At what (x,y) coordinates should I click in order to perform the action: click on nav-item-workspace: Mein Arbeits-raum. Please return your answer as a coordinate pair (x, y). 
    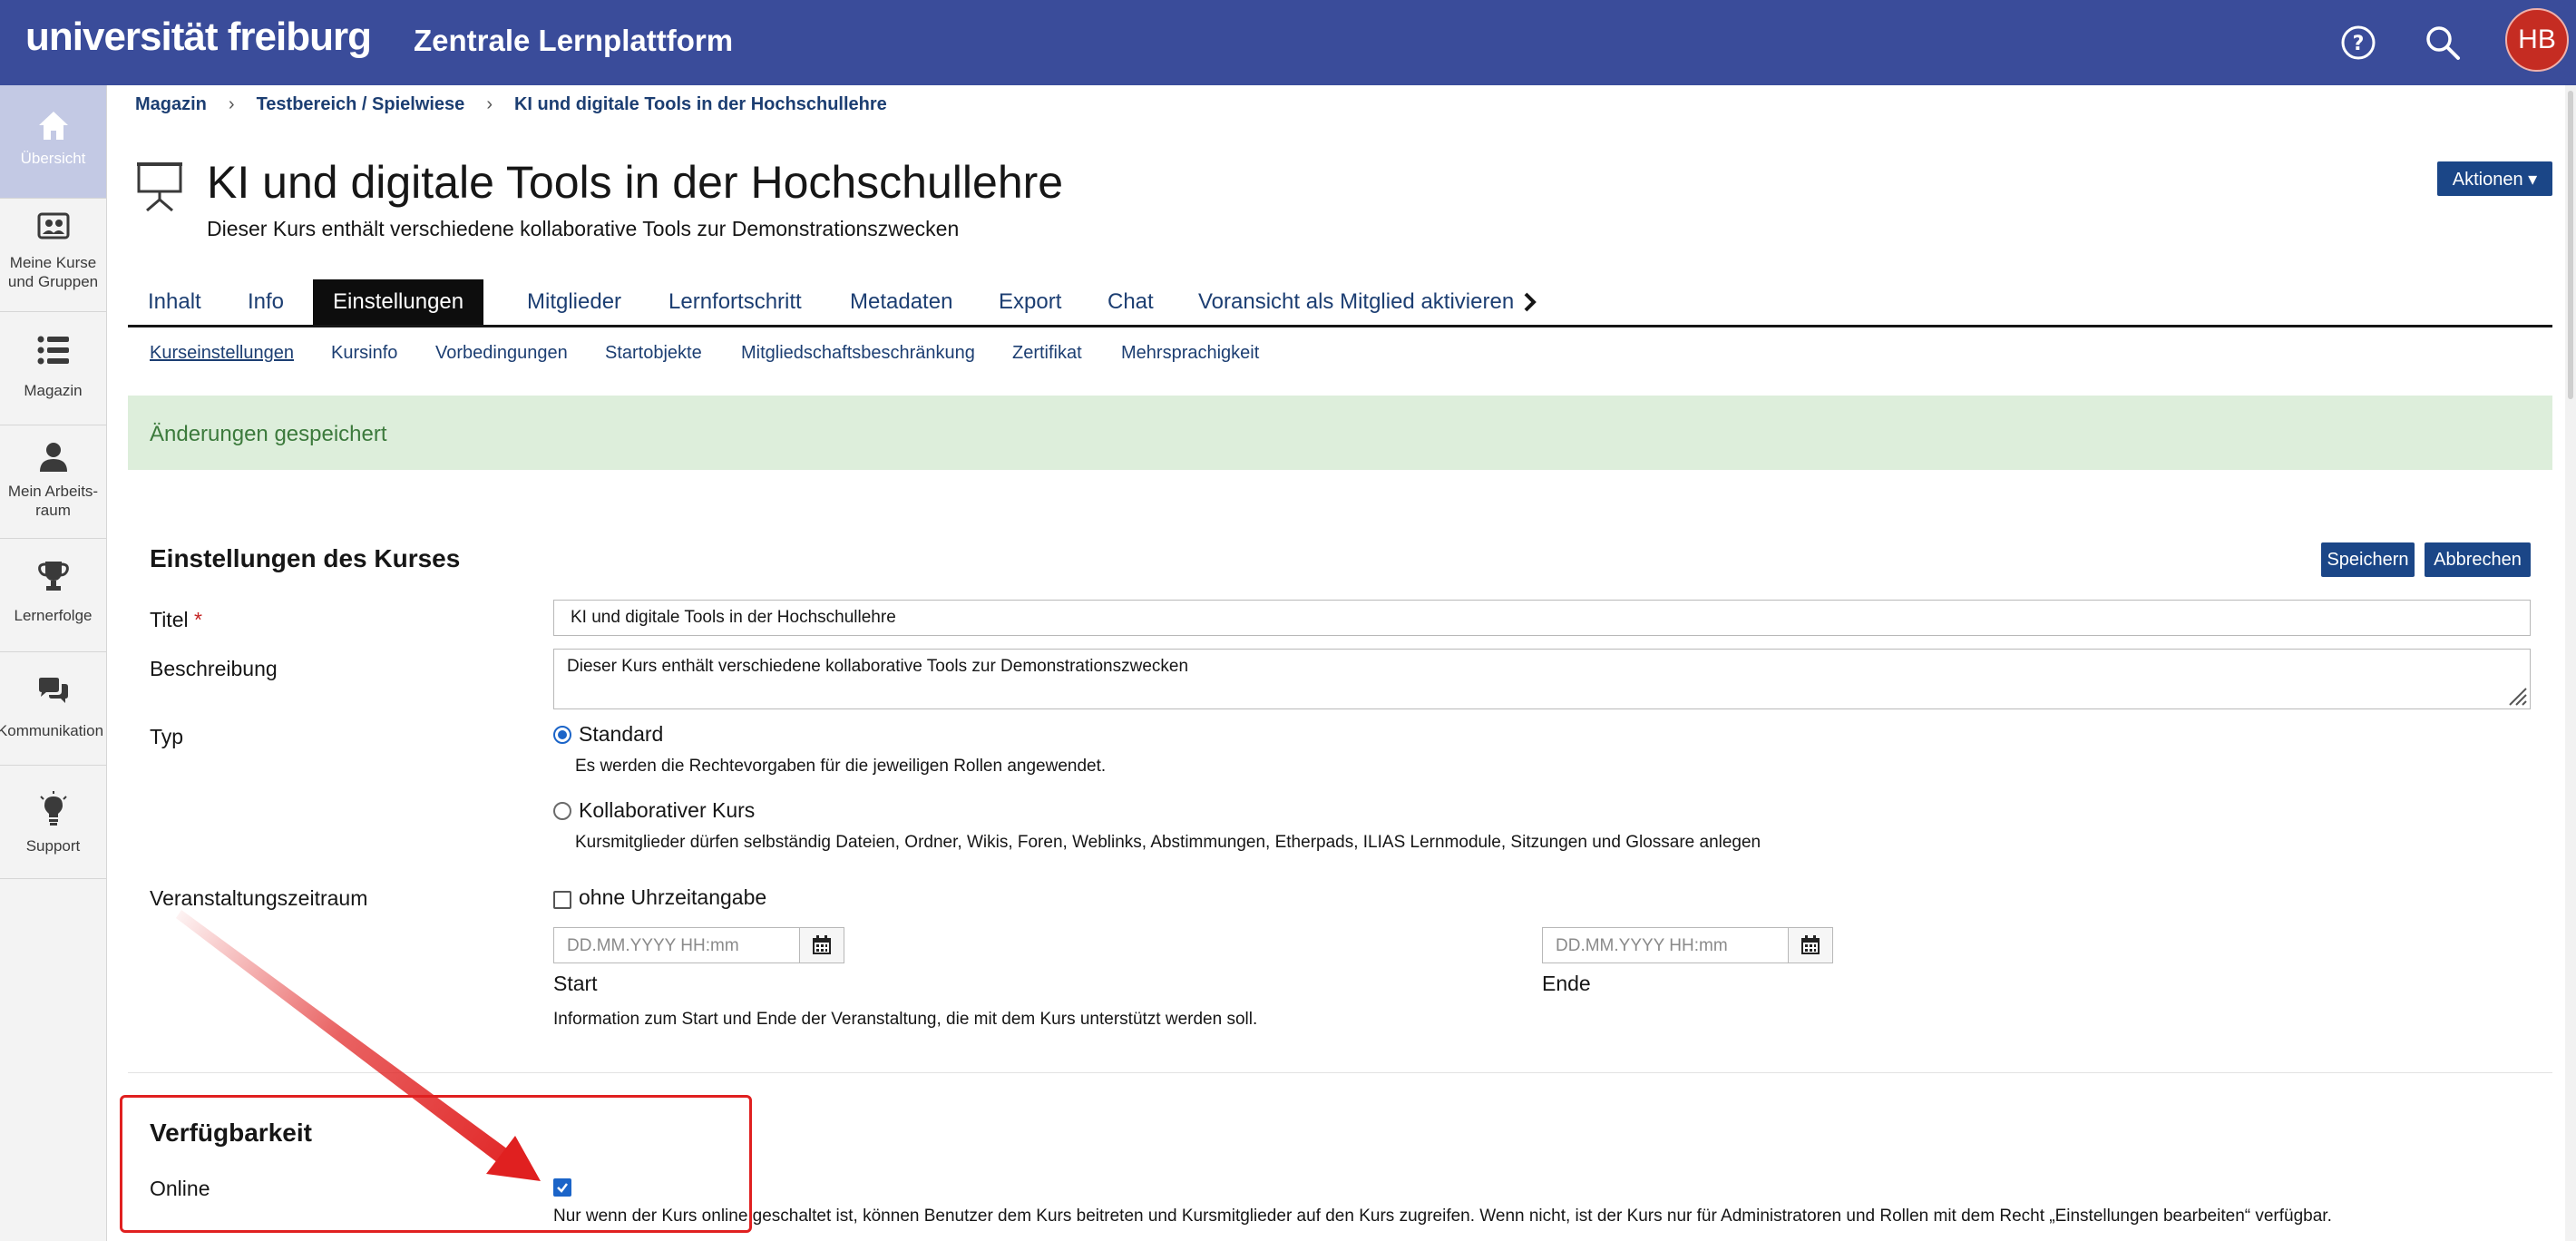
    Looking at the image, I should click on (53, 482).